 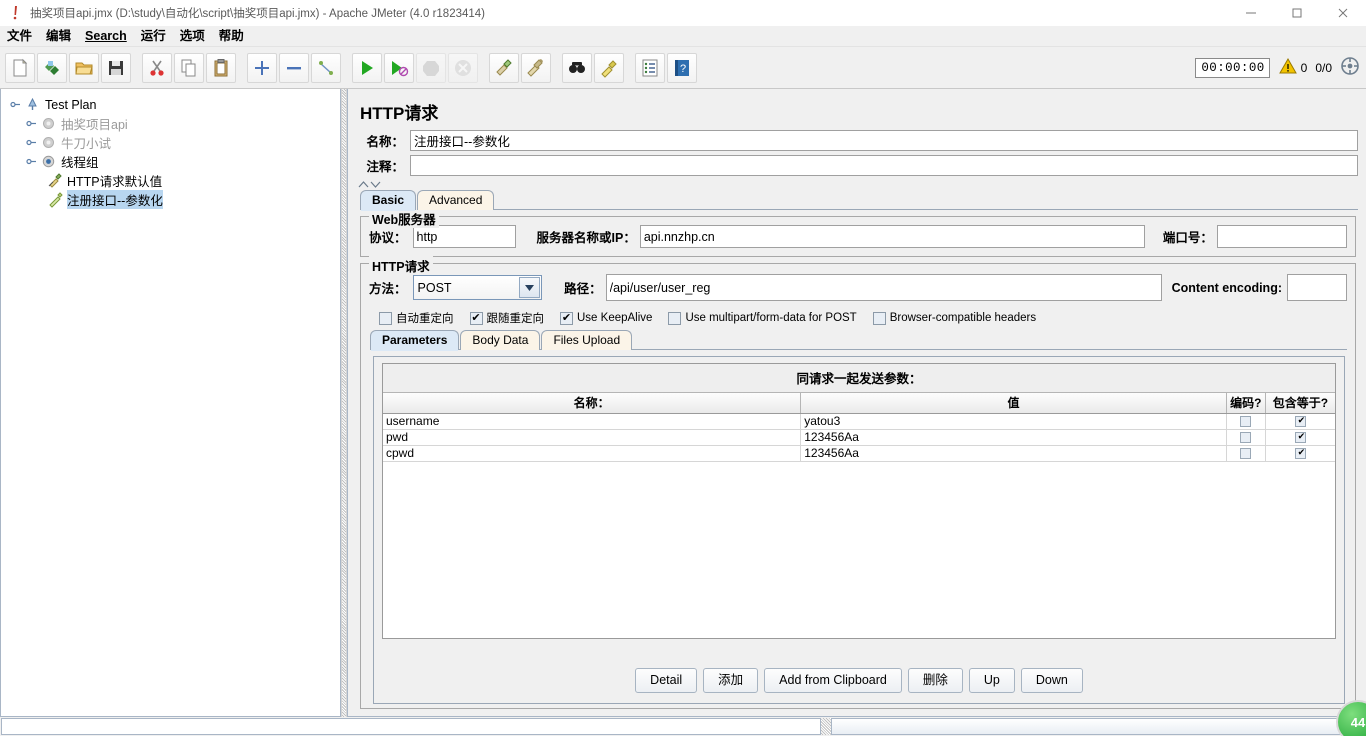 What do you see at coordinates (650, 67) in the screenshot?
I see `function-helper-icon` at bounding box center [650, 67].